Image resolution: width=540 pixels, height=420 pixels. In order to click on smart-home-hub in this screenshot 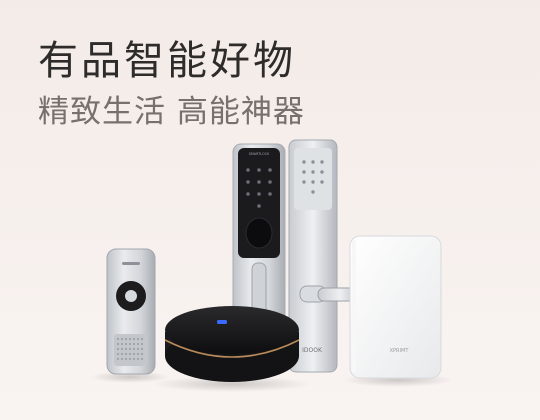, I will do `click(232, 344)`.